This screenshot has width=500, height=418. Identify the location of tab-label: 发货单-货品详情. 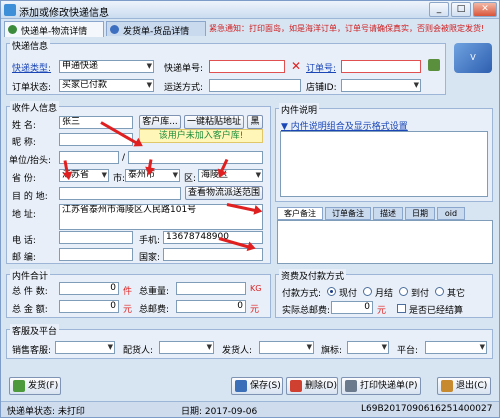
(156, 32).